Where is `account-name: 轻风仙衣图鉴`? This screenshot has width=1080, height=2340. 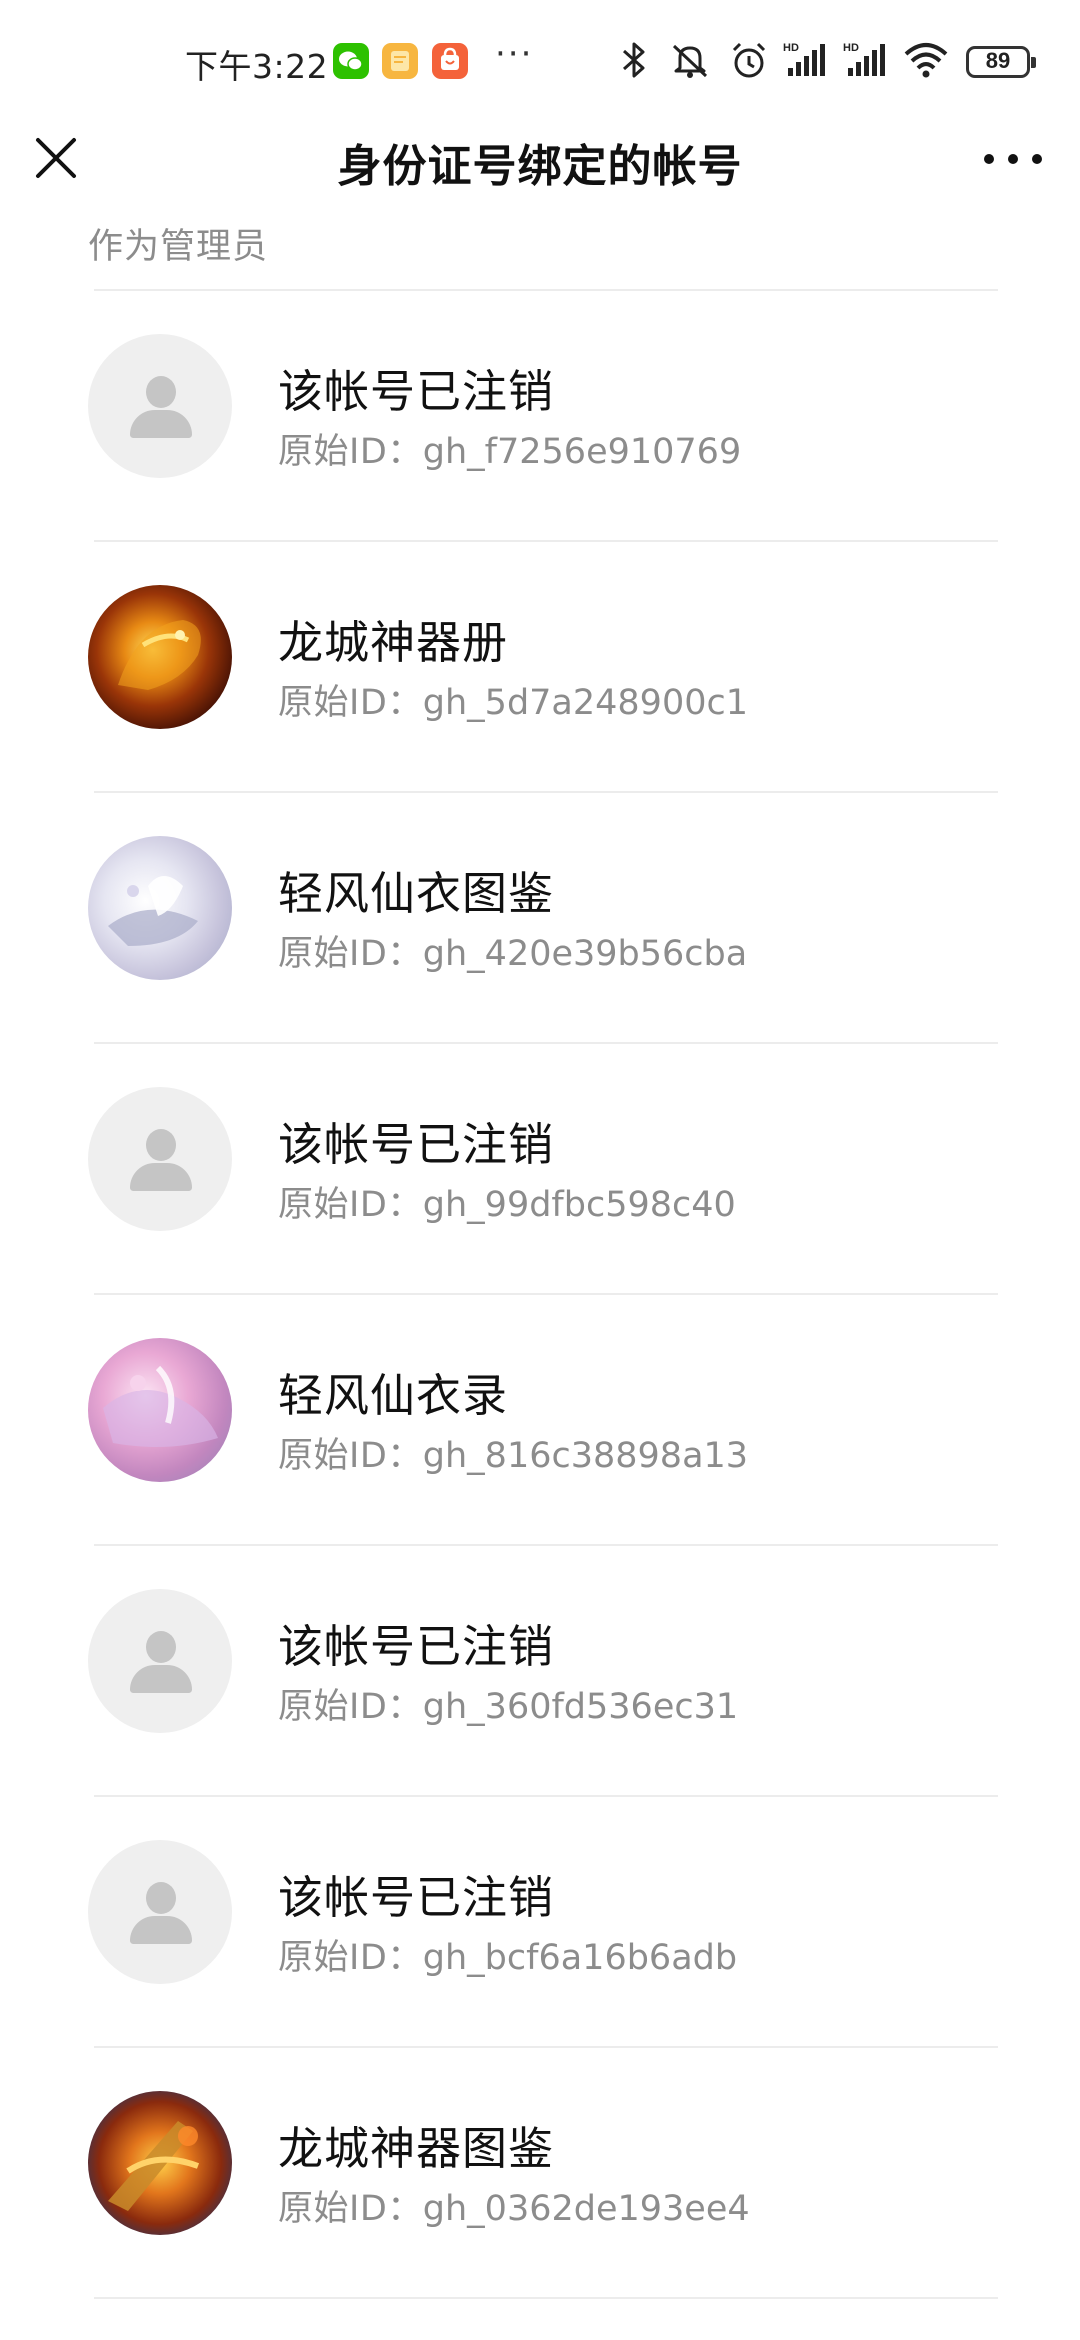
account-name: 轻风仙衣图鉴 is located at coordinates (416, 893).